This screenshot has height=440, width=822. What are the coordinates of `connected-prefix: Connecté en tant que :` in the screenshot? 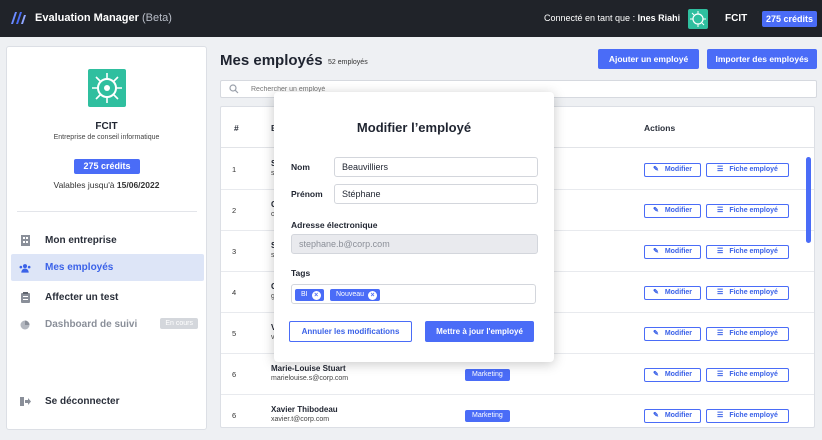 It's located at (591, 18).